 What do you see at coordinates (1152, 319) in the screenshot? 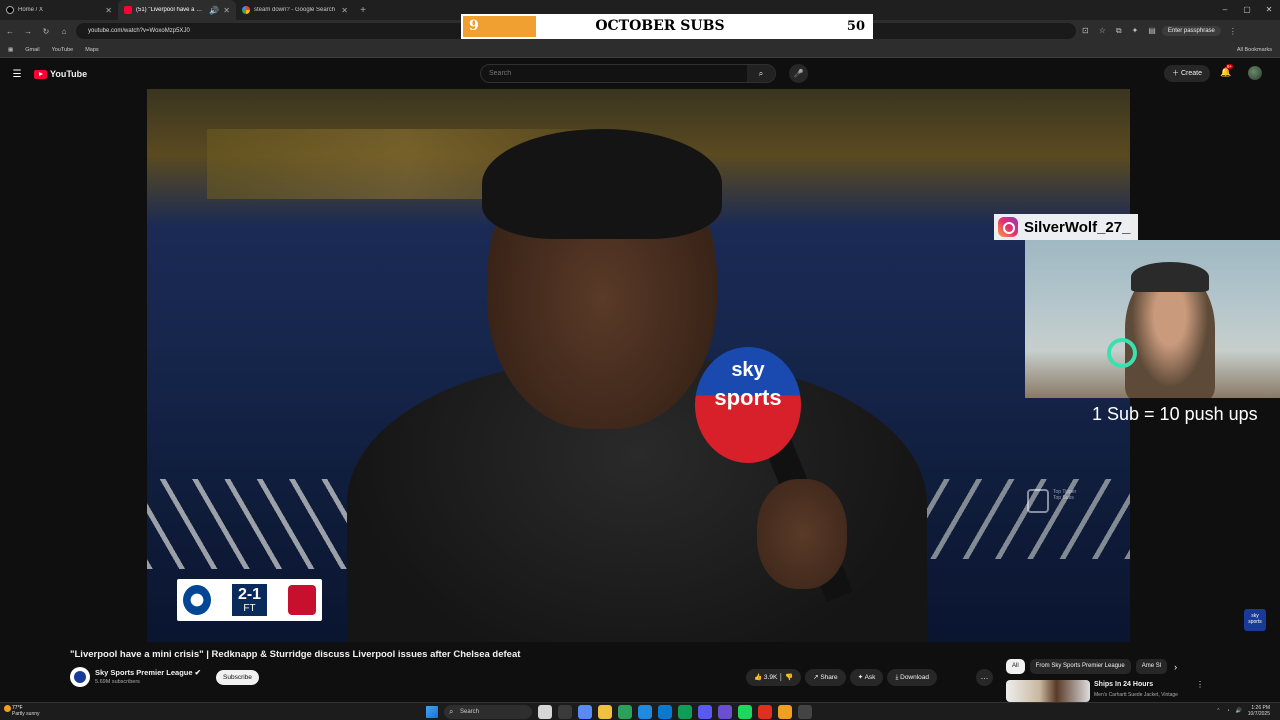
I see `webcam-feed` at bounding box center [1152, 319].